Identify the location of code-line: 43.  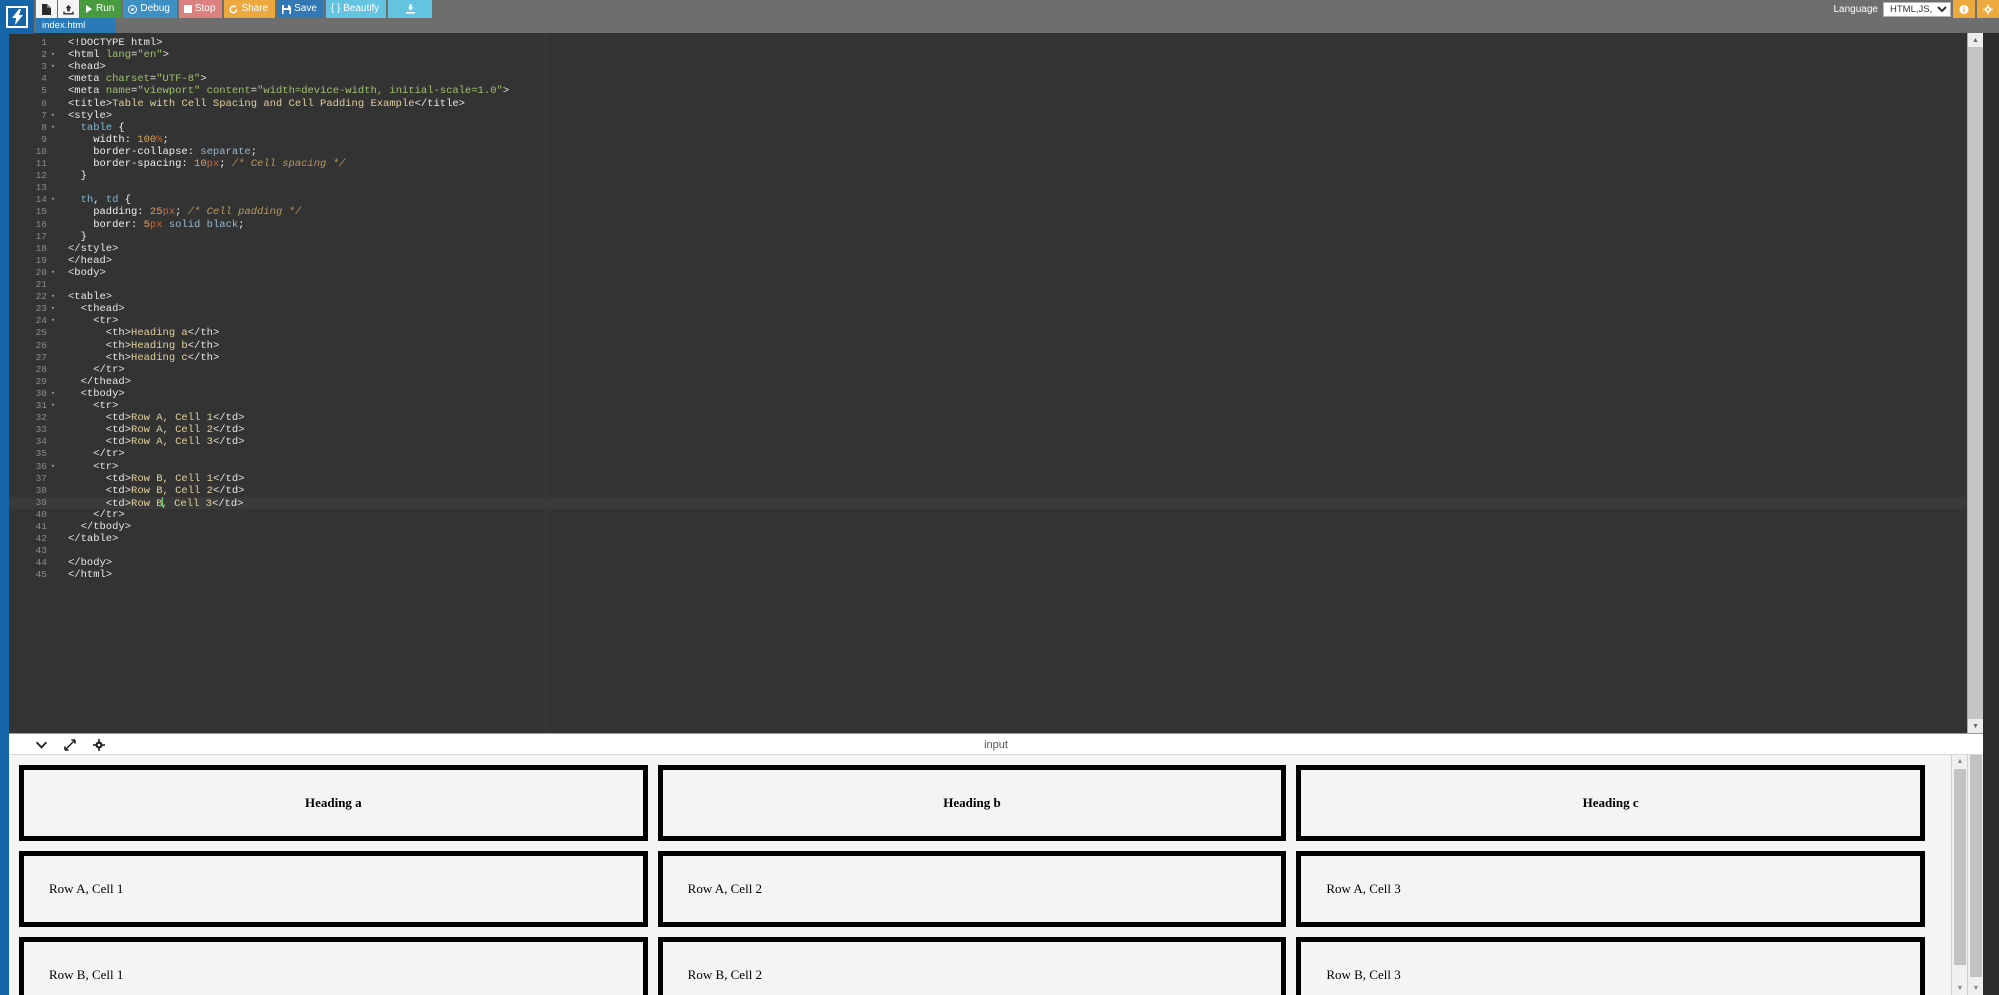
(996, 551).